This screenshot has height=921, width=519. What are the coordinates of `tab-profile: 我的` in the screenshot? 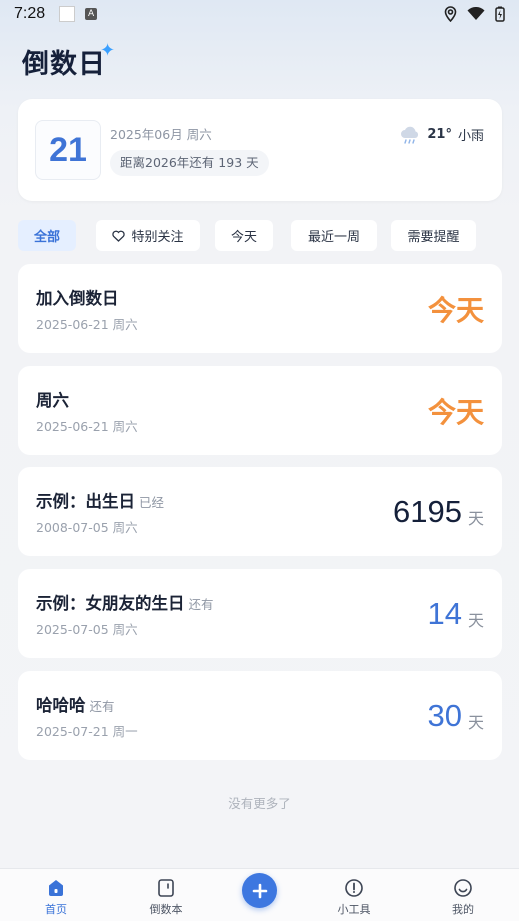 It's located at (463, 895).